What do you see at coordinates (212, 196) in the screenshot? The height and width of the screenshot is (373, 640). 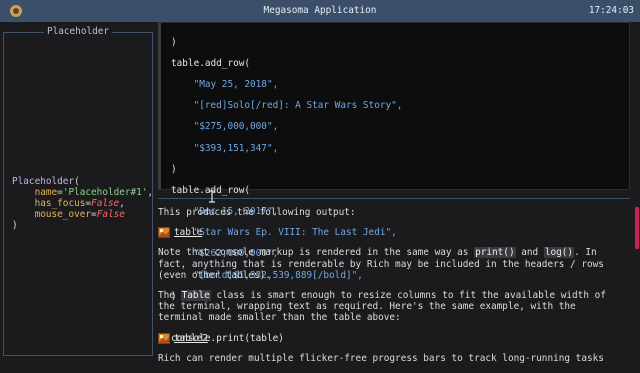 I see `mouse-cursor-icon` at bounding box center [212, 196].